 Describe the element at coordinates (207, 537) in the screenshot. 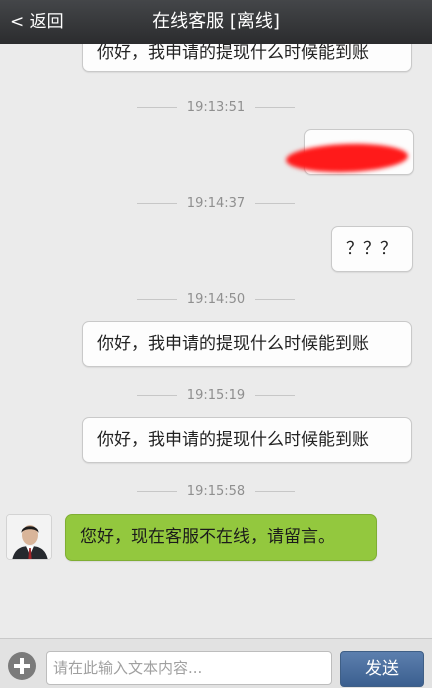

I see `message-text: 您好，现在客服不在线，请留言。` at that location.